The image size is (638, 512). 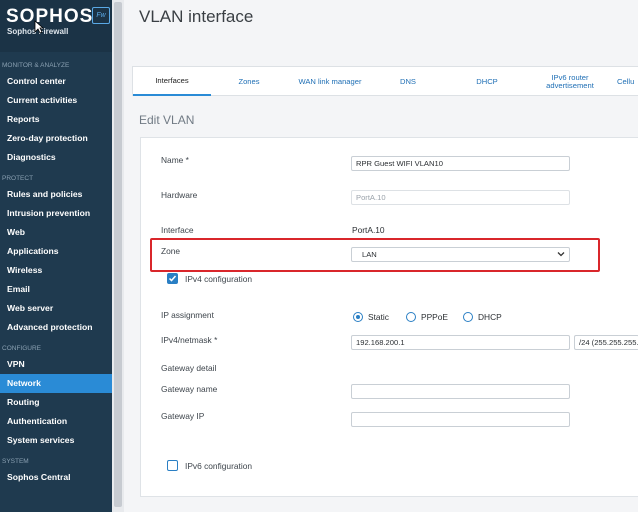 I want to click on tab-dhcp: DHCP, so click(x=487, y=81).